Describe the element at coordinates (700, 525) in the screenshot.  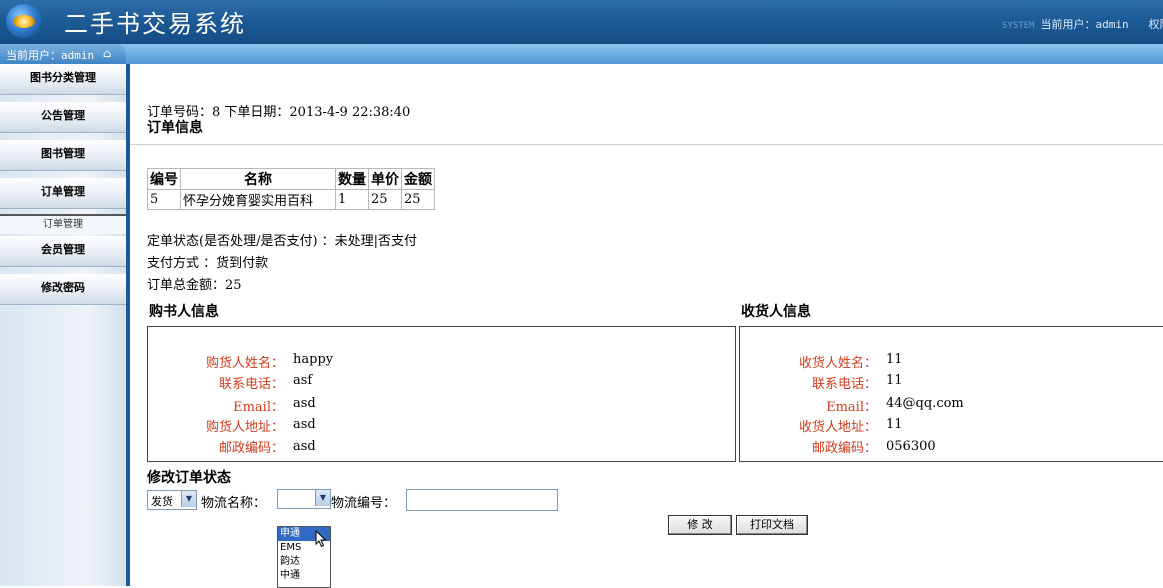
I see `modify-button: 修 改` at that location.